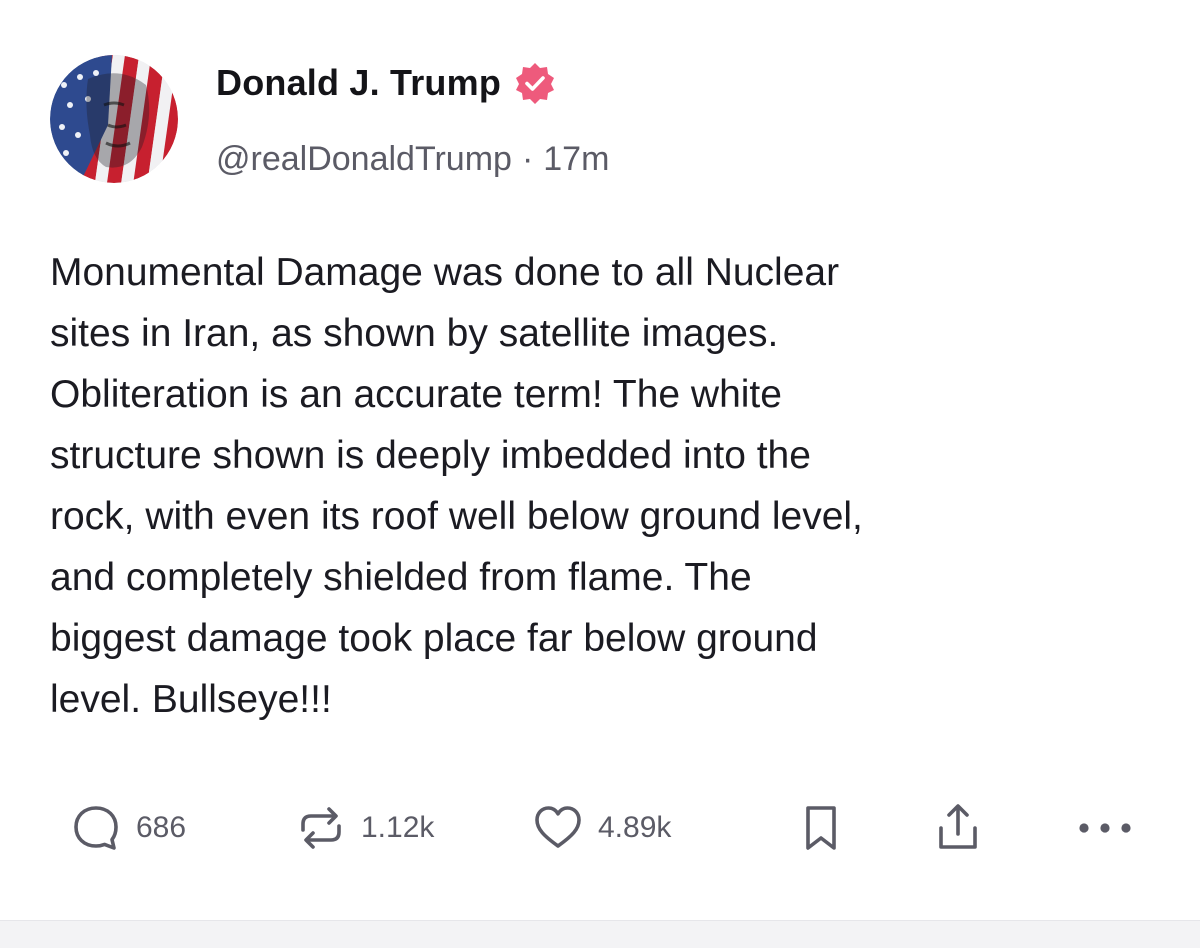 The width and height of the screenshot is (1200, 948). I want to click on post-timestamp: 17m, so click(576, 159).